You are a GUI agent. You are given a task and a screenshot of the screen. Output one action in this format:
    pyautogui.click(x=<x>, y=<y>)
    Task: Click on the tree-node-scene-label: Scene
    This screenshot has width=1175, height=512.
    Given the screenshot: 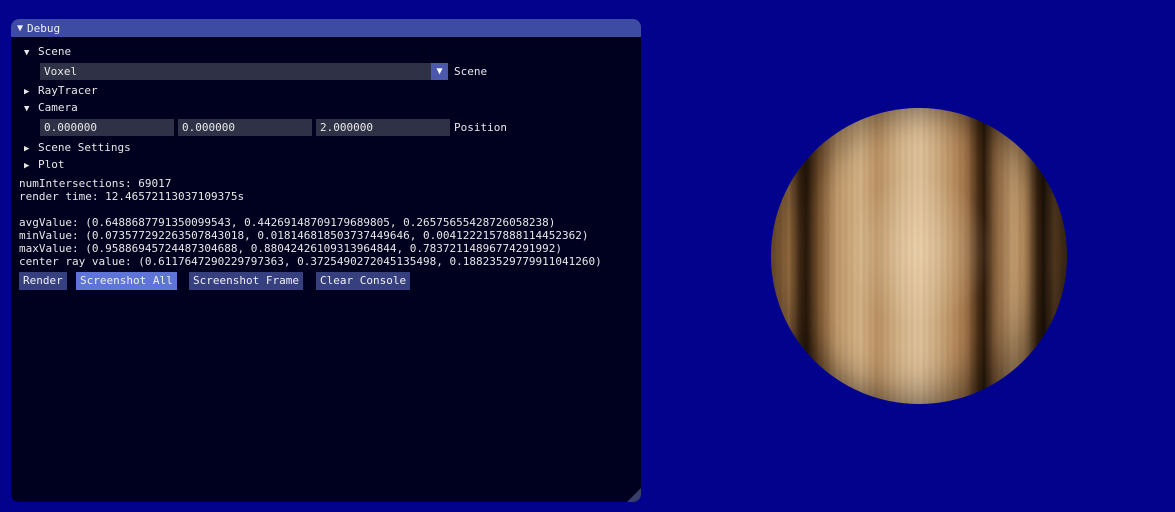 What is the action you would take?
    pyautogui.click(x=55, y=51)
    